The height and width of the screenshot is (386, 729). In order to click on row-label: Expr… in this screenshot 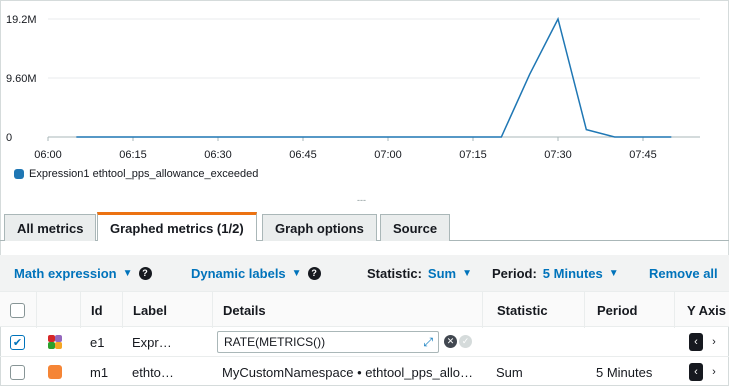, I will do `click(152, 342)`.